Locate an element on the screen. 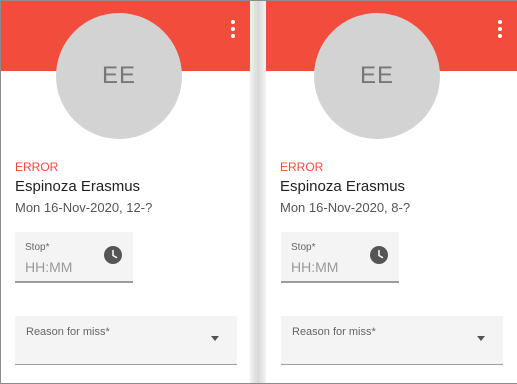 This screenshot has height=384, width=517. card-divider is located at coordinates (258, 192).